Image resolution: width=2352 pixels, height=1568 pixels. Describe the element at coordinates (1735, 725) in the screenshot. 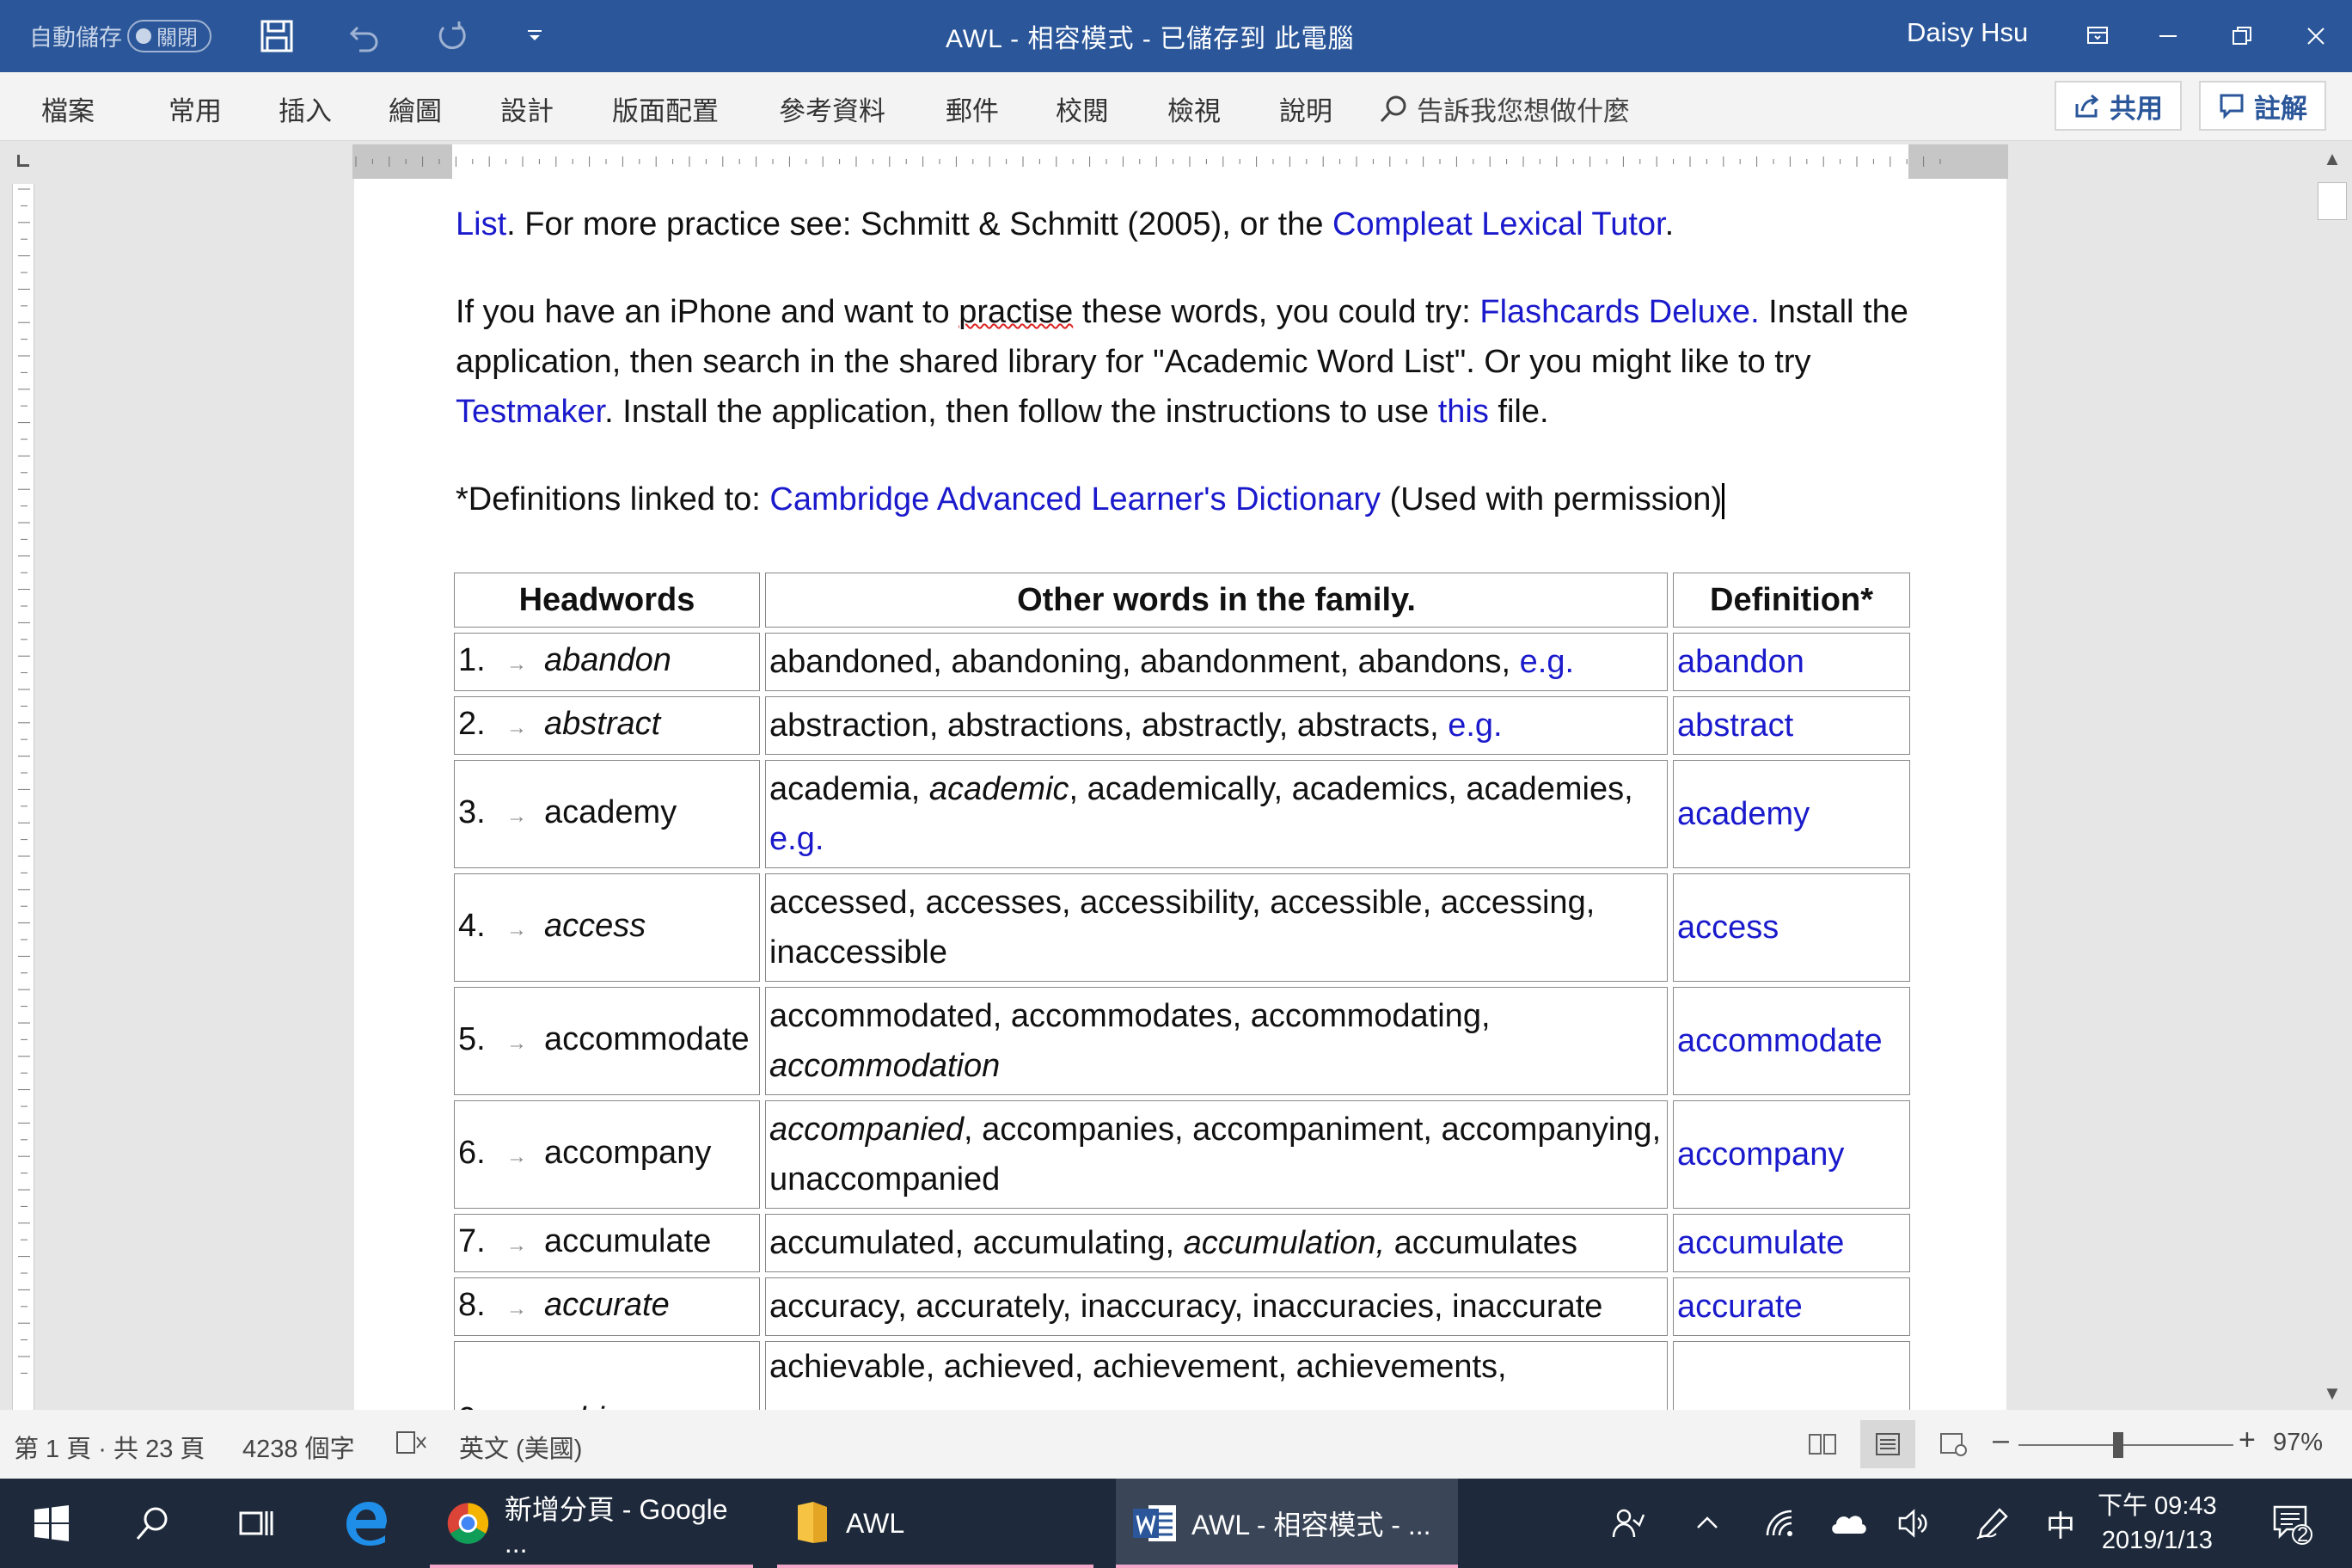

I see `definition-link: abstract` at that location.